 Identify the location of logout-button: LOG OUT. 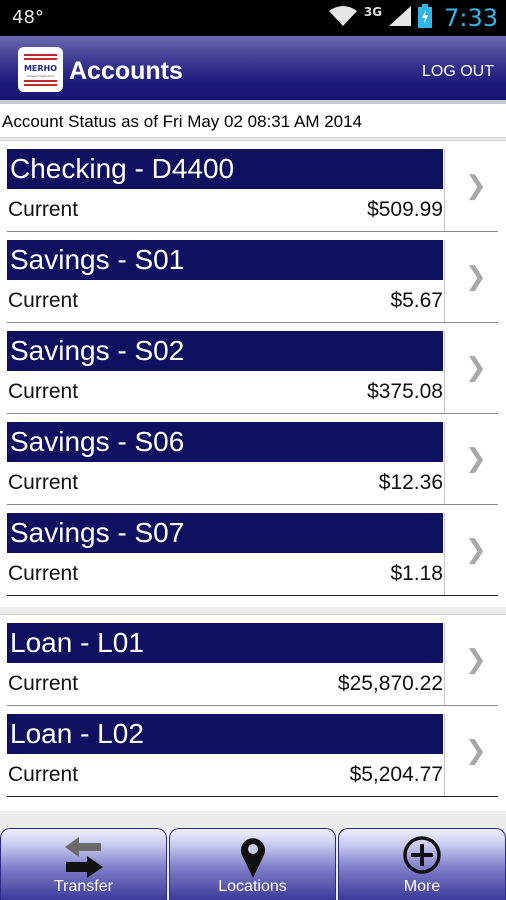
(458, 72).